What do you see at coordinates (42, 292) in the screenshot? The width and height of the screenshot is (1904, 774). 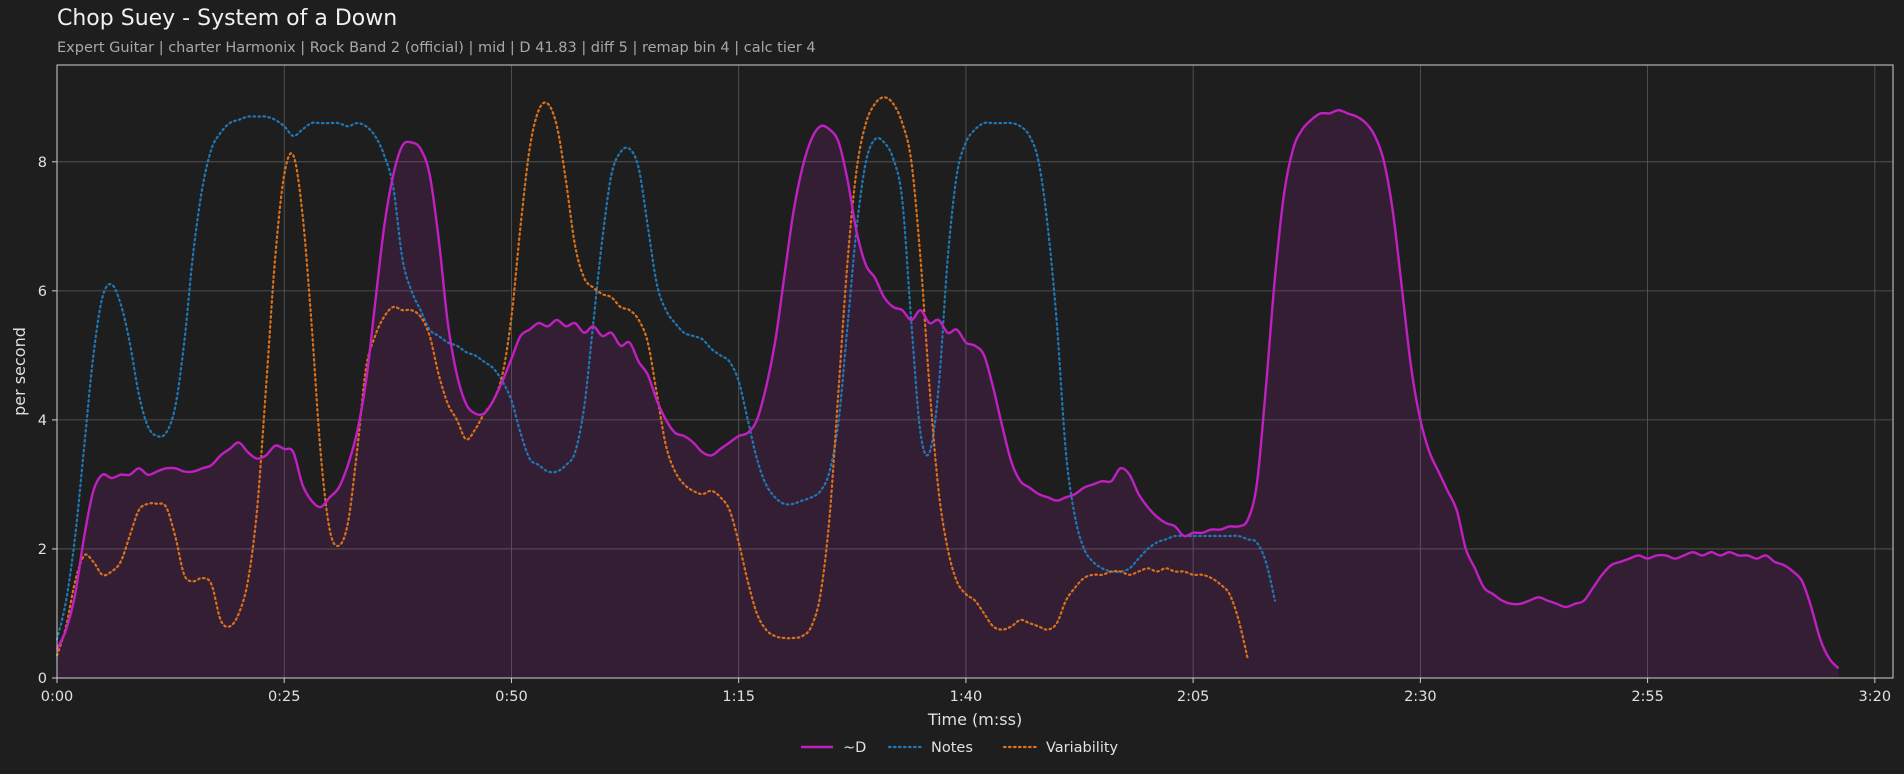 I see `y-tick-label: 6` at bounding box center [42, 292].